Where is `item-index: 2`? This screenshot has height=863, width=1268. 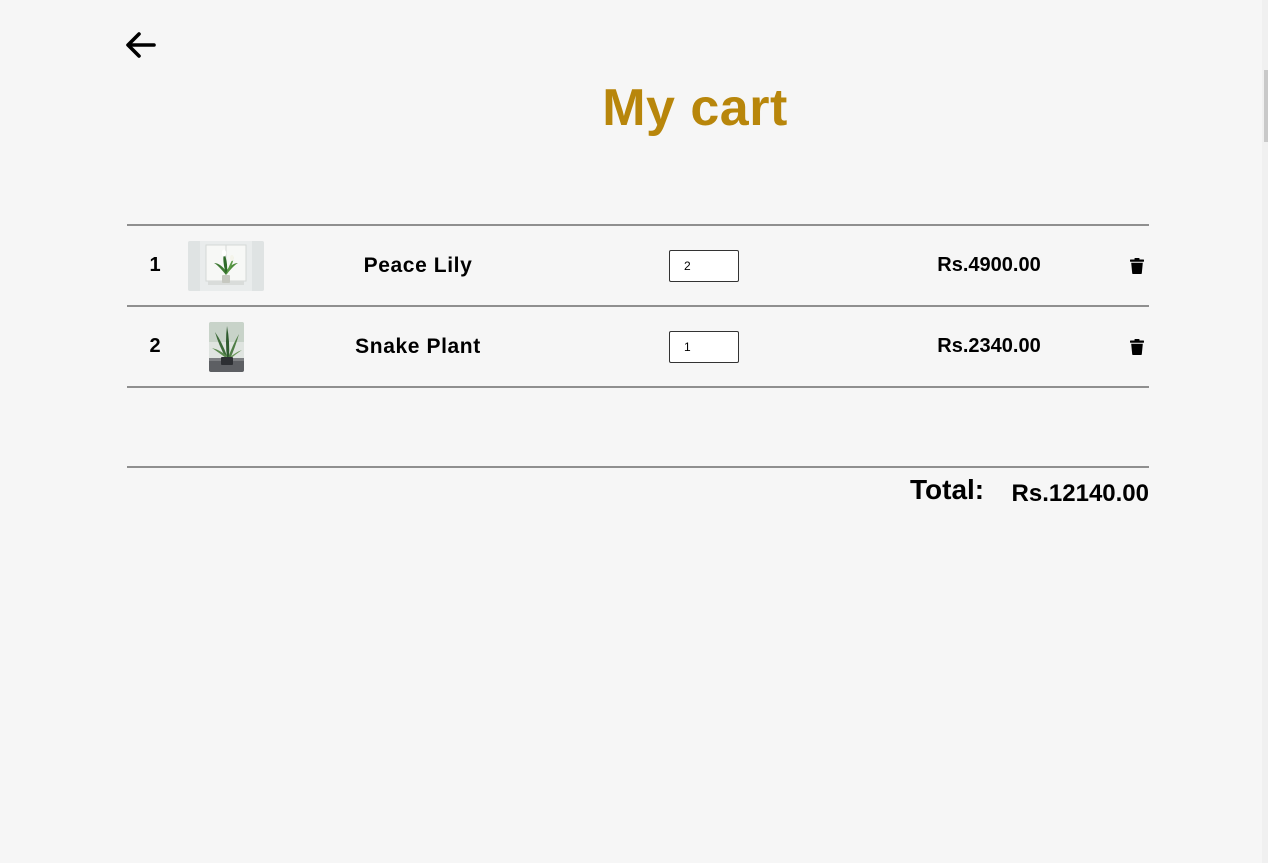
item-index: 2 is located at coordinates (155, 346).